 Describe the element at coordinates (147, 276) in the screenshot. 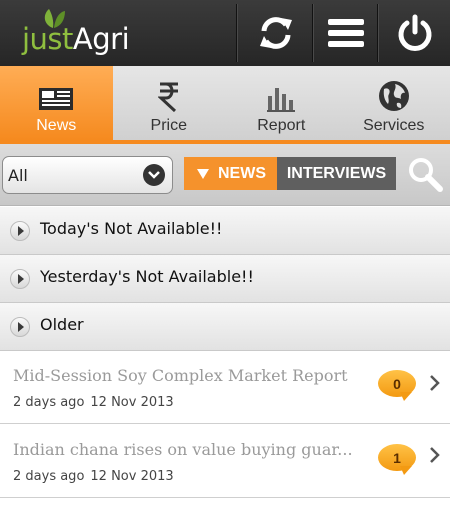

I see `section-label: Yesterday's Not Available!!` at that location.